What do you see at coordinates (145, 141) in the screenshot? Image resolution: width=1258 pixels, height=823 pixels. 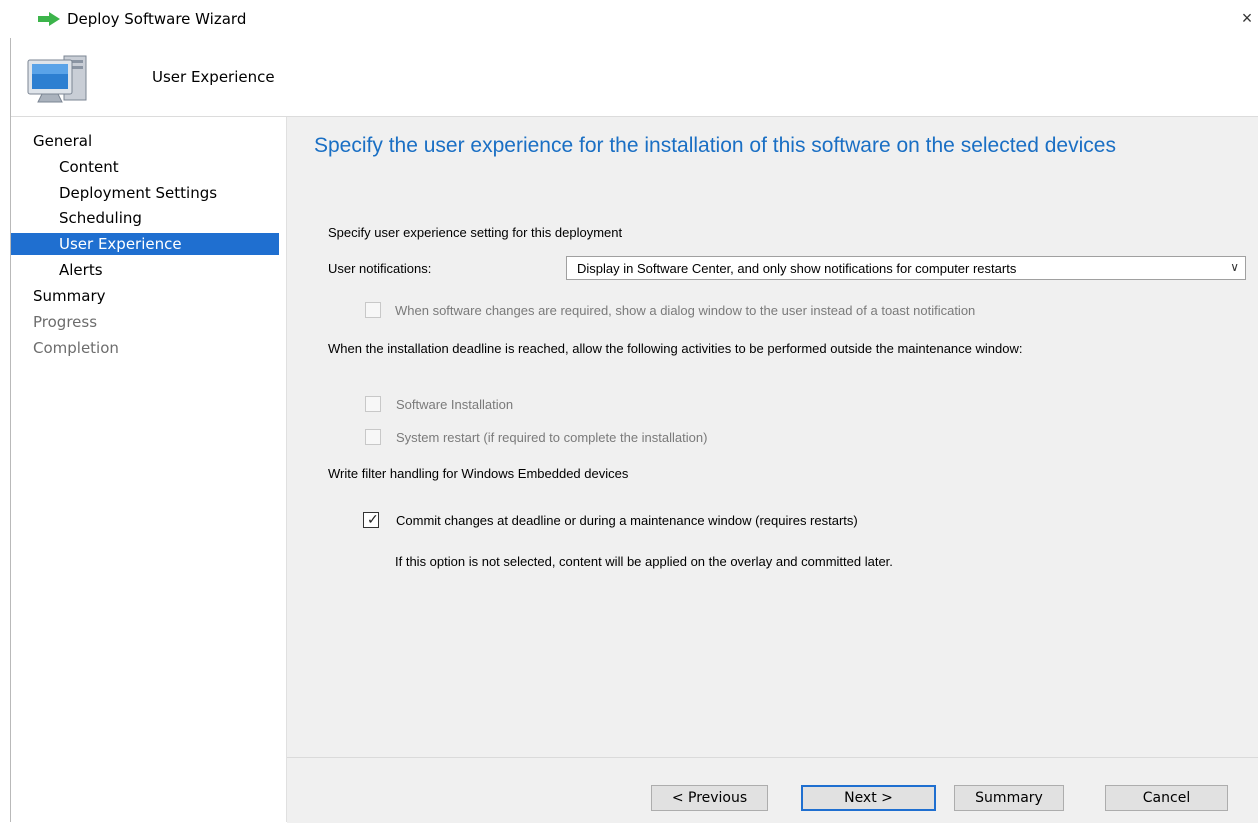 I see `nav-item-general: General` at bounding box center [145, 141].